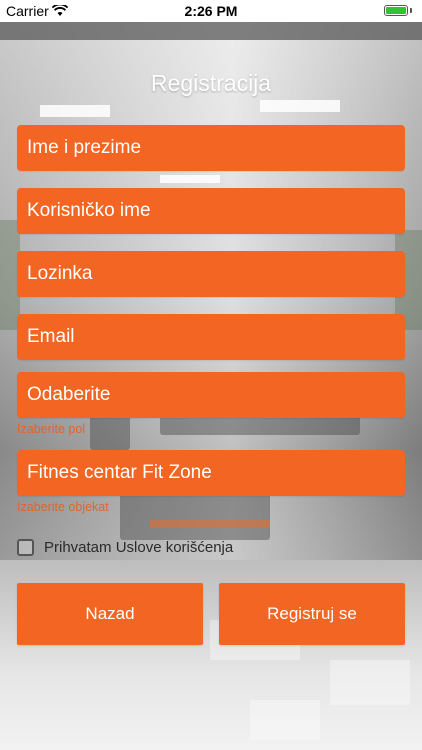 The image size is (422, 750). What do you see at coordinates (312, 614) in the screenshot?
I see `register-button: Registruj se` at bounding box center [312, 614].